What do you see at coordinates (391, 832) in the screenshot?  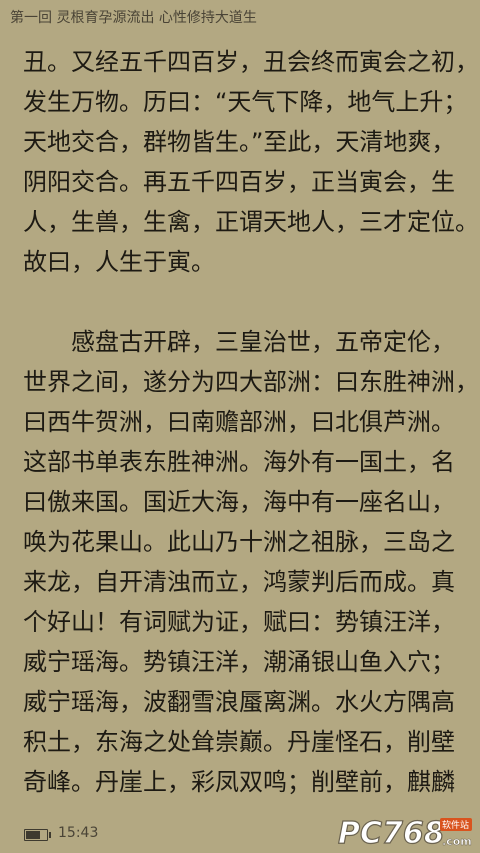 I see `watermark-text: PC768` at bounding box center [391, 832].